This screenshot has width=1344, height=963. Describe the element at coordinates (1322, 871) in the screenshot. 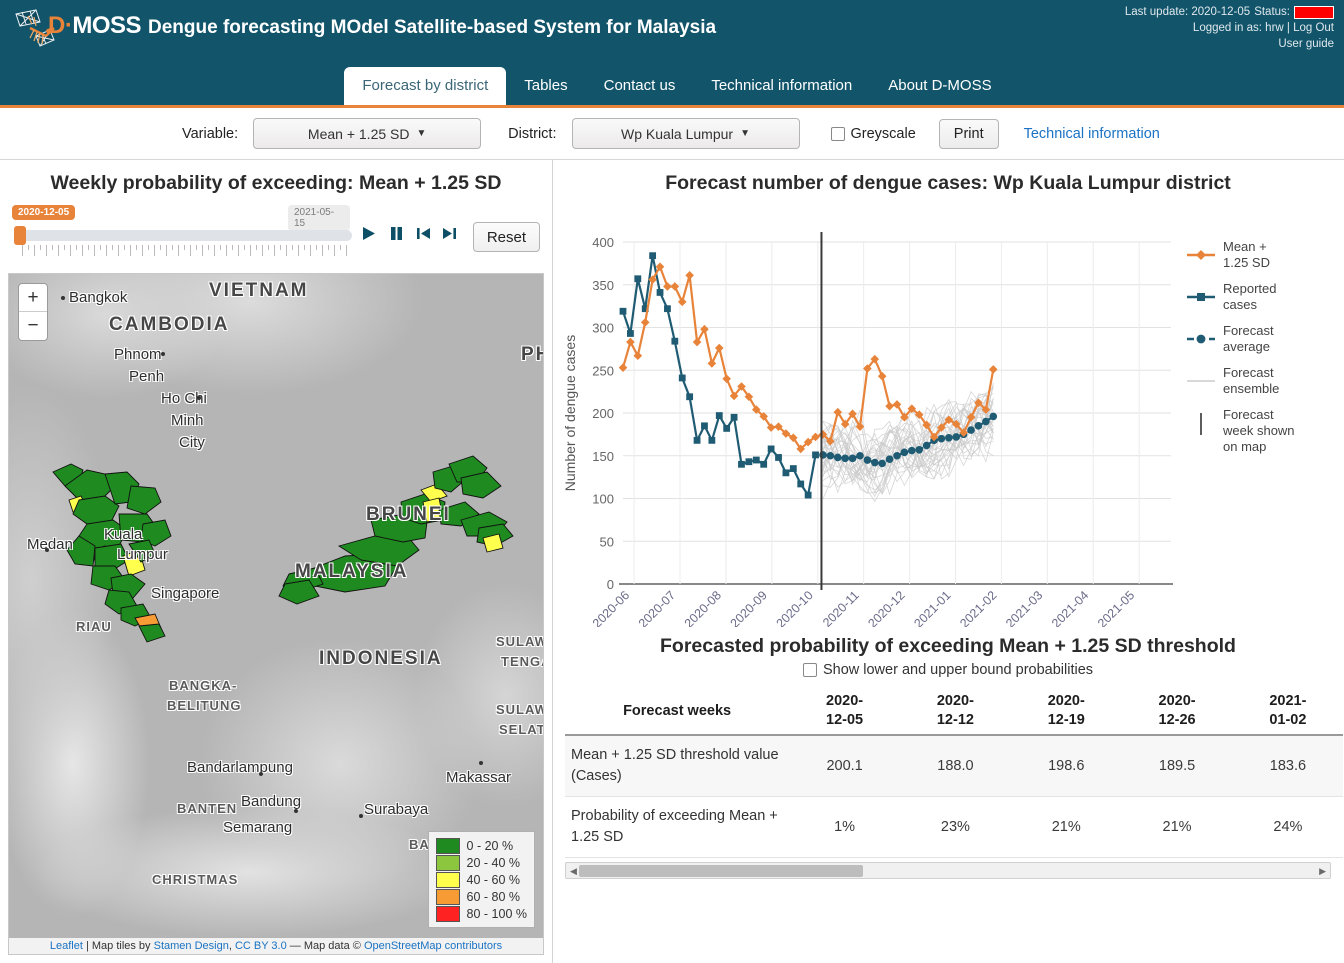

I see `scroll-right-icon: ▶` at that location.